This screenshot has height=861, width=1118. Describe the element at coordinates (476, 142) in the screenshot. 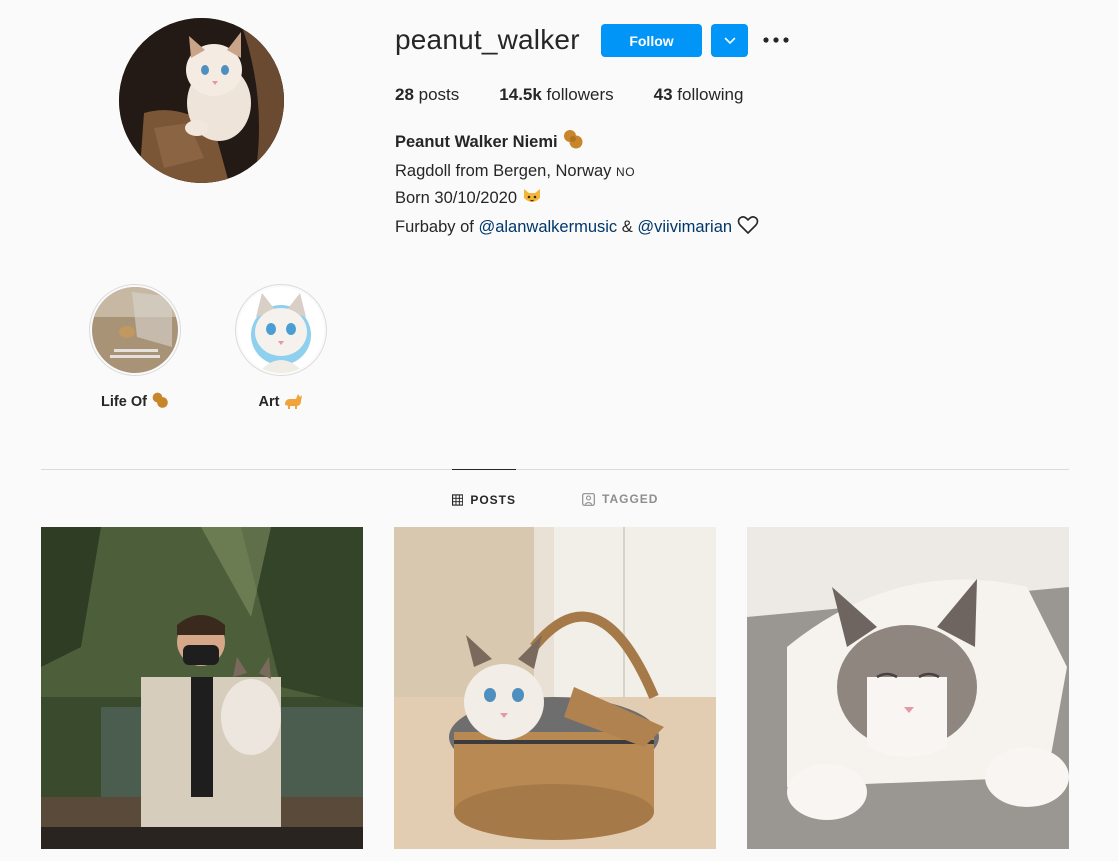

I see `profile-full-name: Peanut Walker Niemi` at that location.